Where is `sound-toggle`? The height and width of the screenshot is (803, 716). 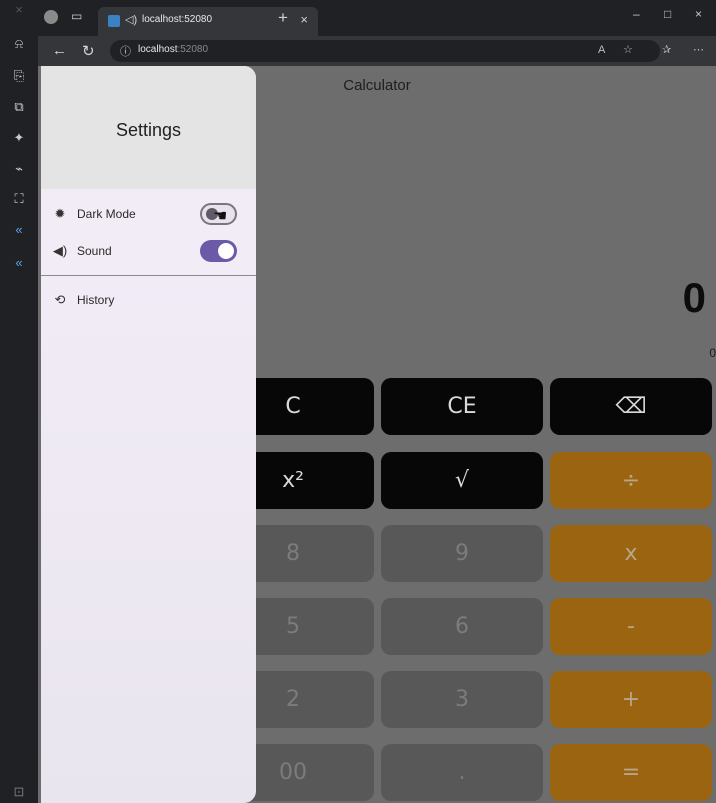
sound-toggle is located at coordinates (218, 251).